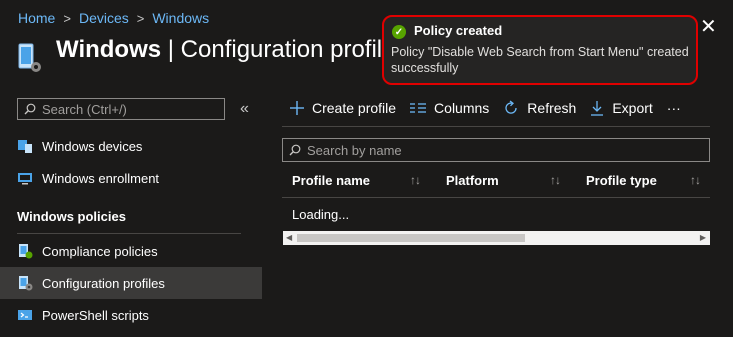  Describe the element at coordinates (458, 30) in the screenshot. I see `toast-title: Policy created` at that location.